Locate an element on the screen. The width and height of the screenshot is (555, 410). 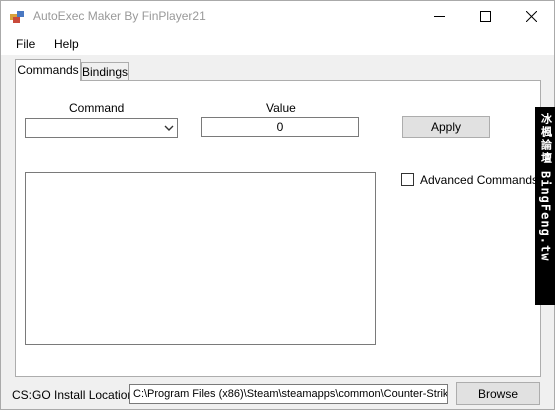
close-icon is located at coordinates (531, 16).